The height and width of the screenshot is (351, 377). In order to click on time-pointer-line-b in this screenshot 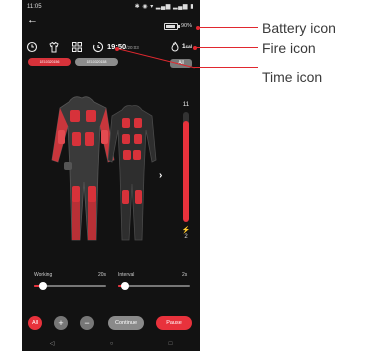, I will do `click(226, 67)`.